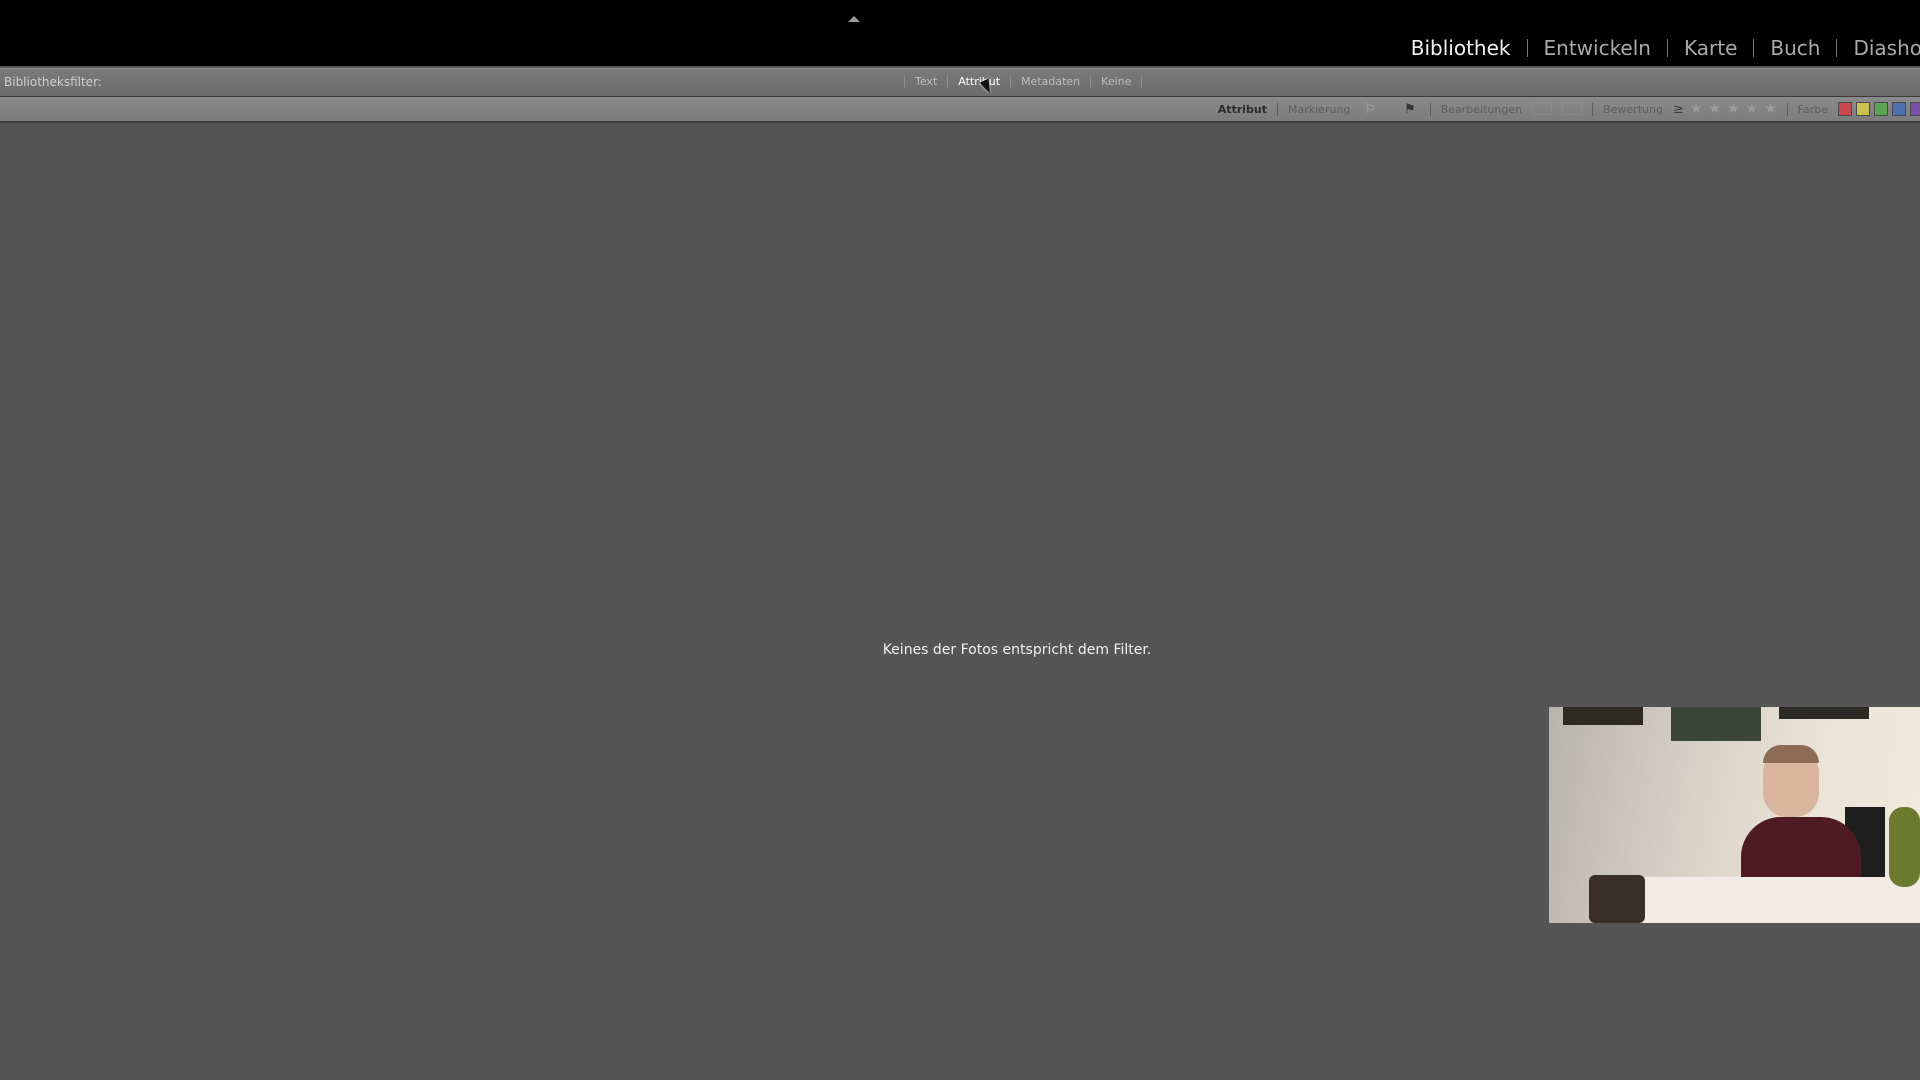 The image size is (1920, 1080). I want to click on module-picker-bar: Bibliothek Entwickeln Karte Buch Diasho, so click(960, 33).